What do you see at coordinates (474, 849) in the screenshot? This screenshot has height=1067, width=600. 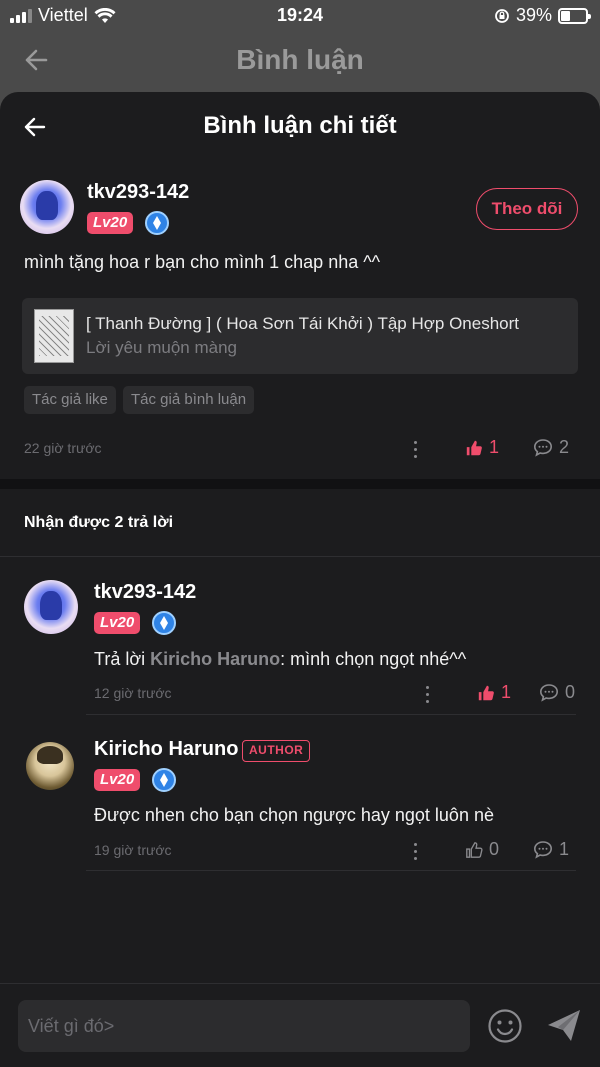 I see `thumbs-up-outline-icon` at bounding box center [474, 849].